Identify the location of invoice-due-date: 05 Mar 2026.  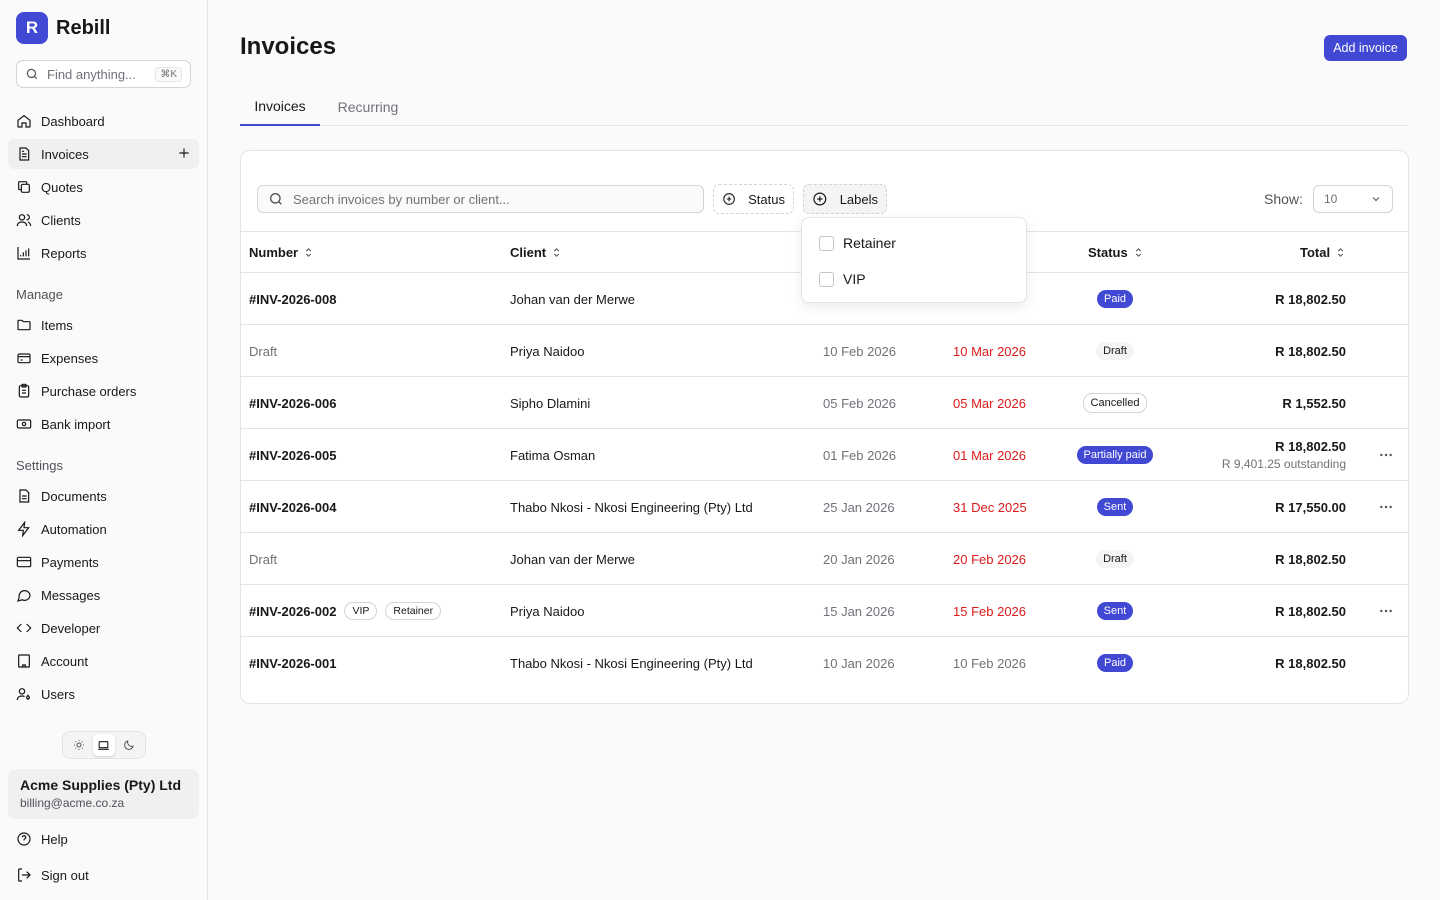
(989, 403).